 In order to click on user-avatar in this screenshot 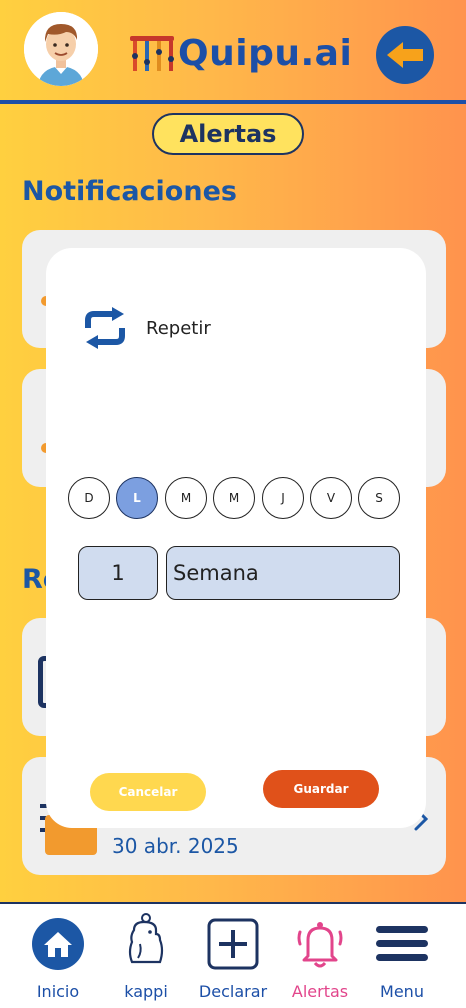, I will do `click(61, 49)`.